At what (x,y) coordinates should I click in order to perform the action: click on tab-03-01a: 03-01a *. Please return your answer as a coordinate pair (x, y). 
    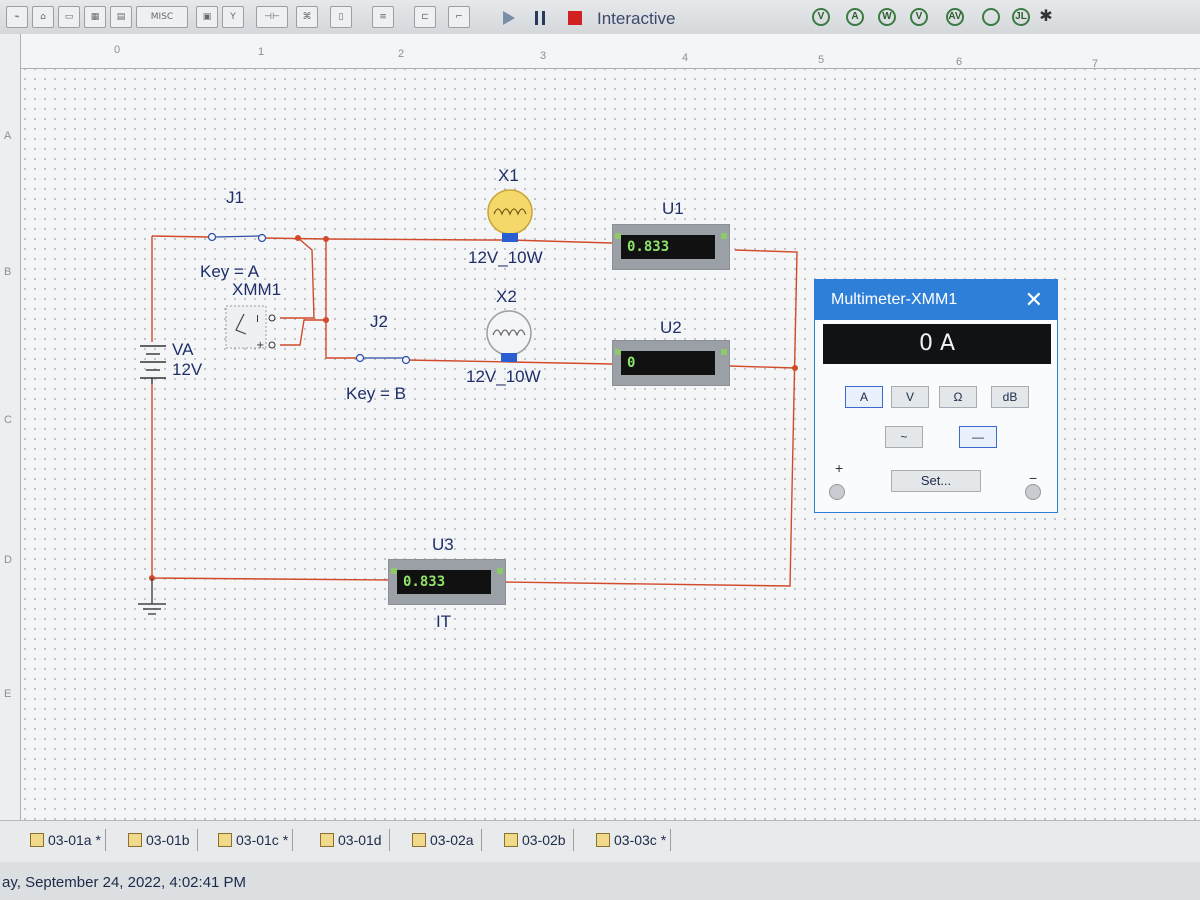
    Looking at the image, I should click on (66, 840).